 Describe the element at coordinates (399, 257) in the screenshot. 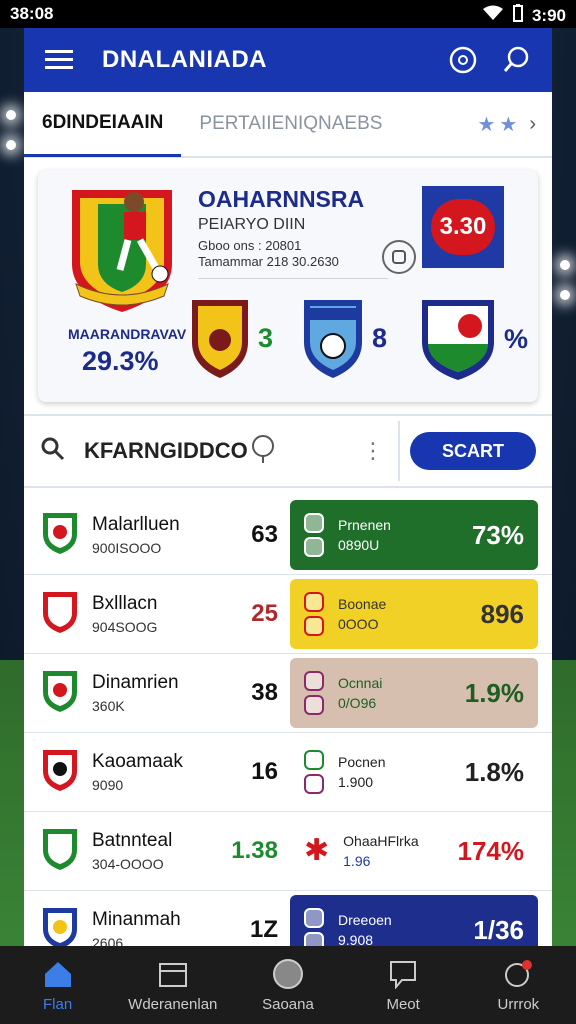

I see `share-icon` at that location.